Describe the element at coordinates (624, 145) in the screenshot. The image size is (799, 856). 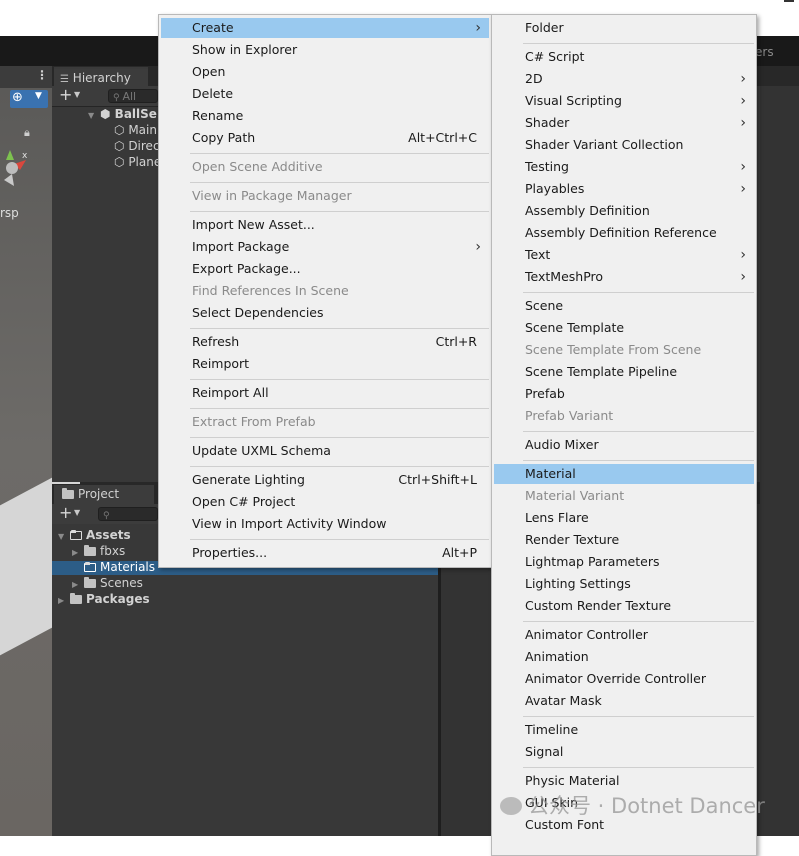
I see `menu-item-shader-variant-collection: Shader Variant Collection` at that location.